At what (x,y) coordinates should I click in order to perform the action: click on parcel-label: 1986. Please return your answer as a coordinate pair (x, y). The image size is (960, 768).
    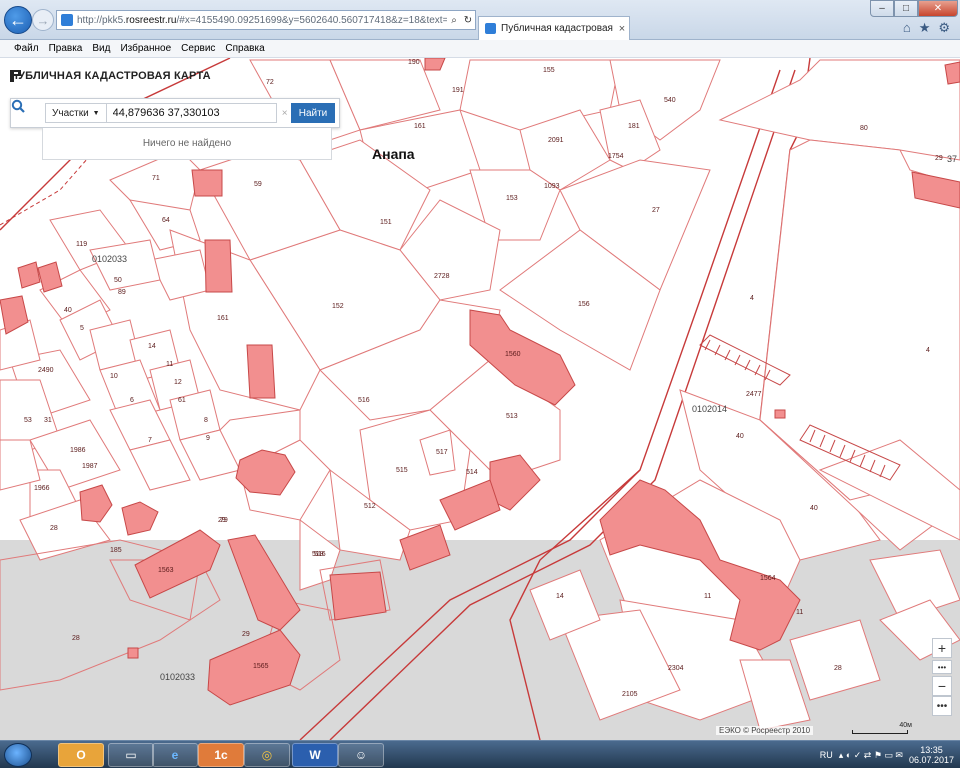
    Looking at the image, I should click on (78, 450).